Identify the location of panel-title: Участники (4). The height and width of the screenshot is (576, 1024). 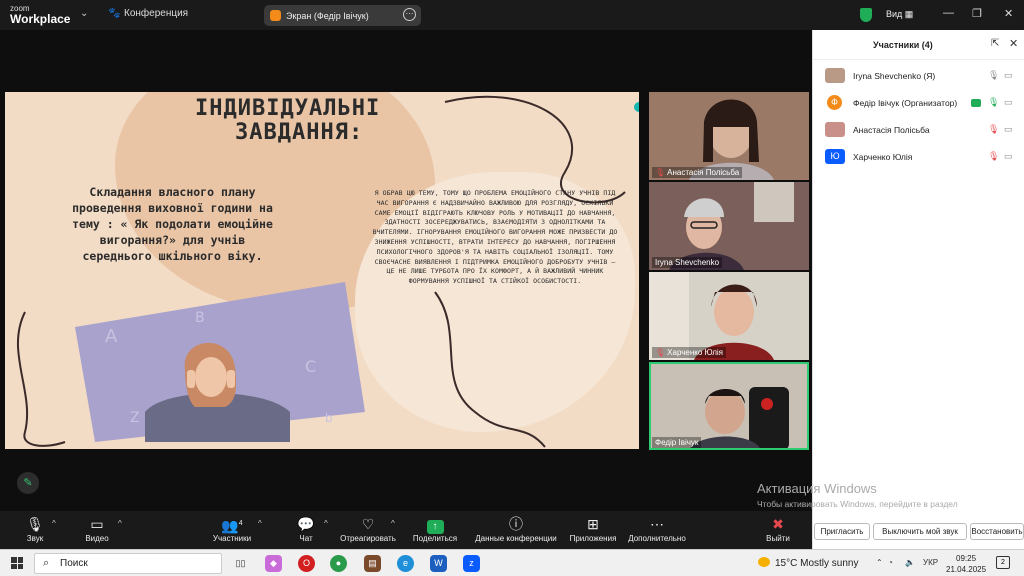
(903, 45).